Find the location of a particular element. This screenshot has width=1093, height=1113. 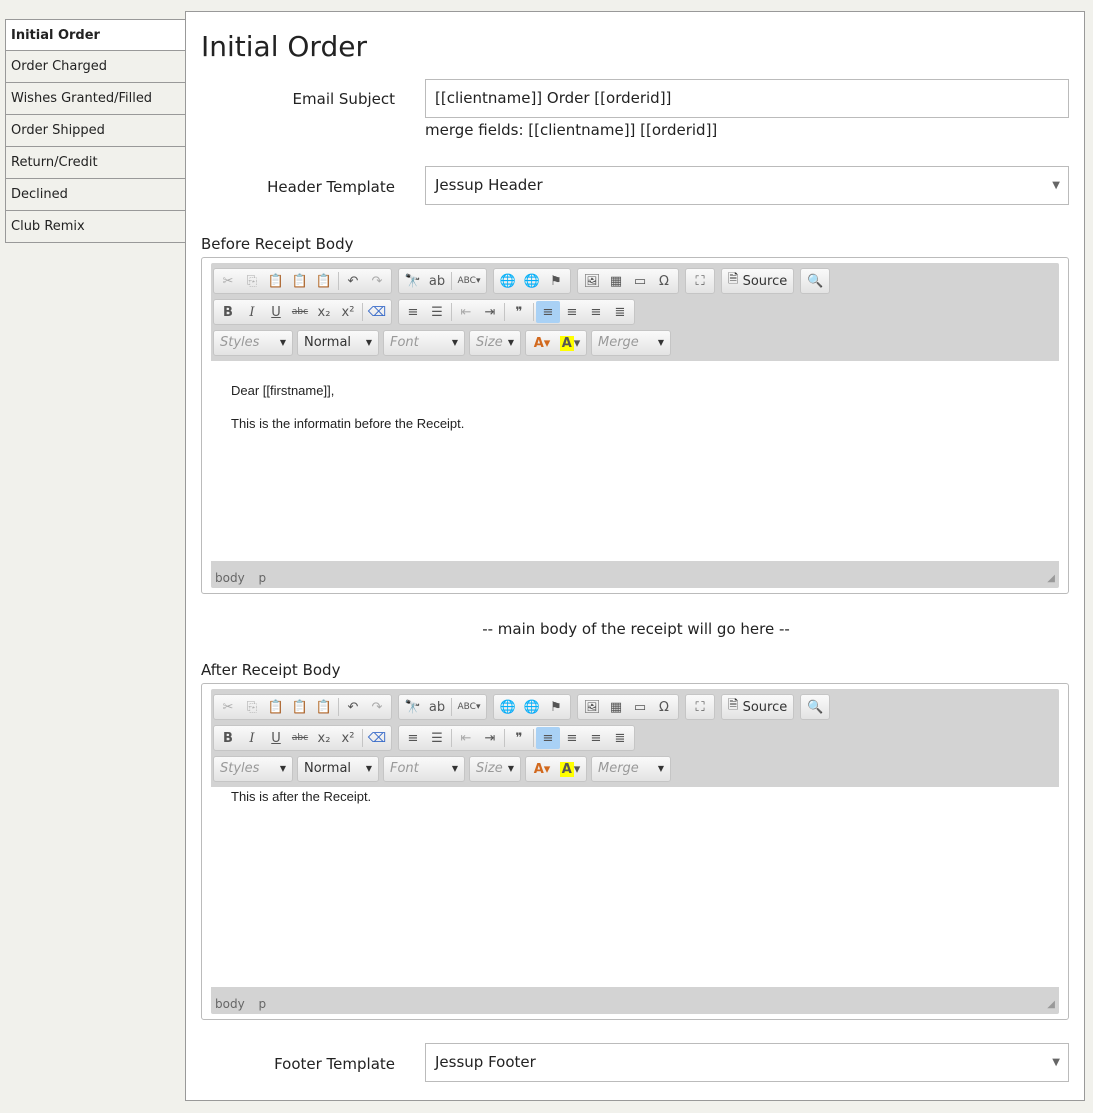

sidebar-item-initial-order: Initial Order is located at coordinates (95, 35).